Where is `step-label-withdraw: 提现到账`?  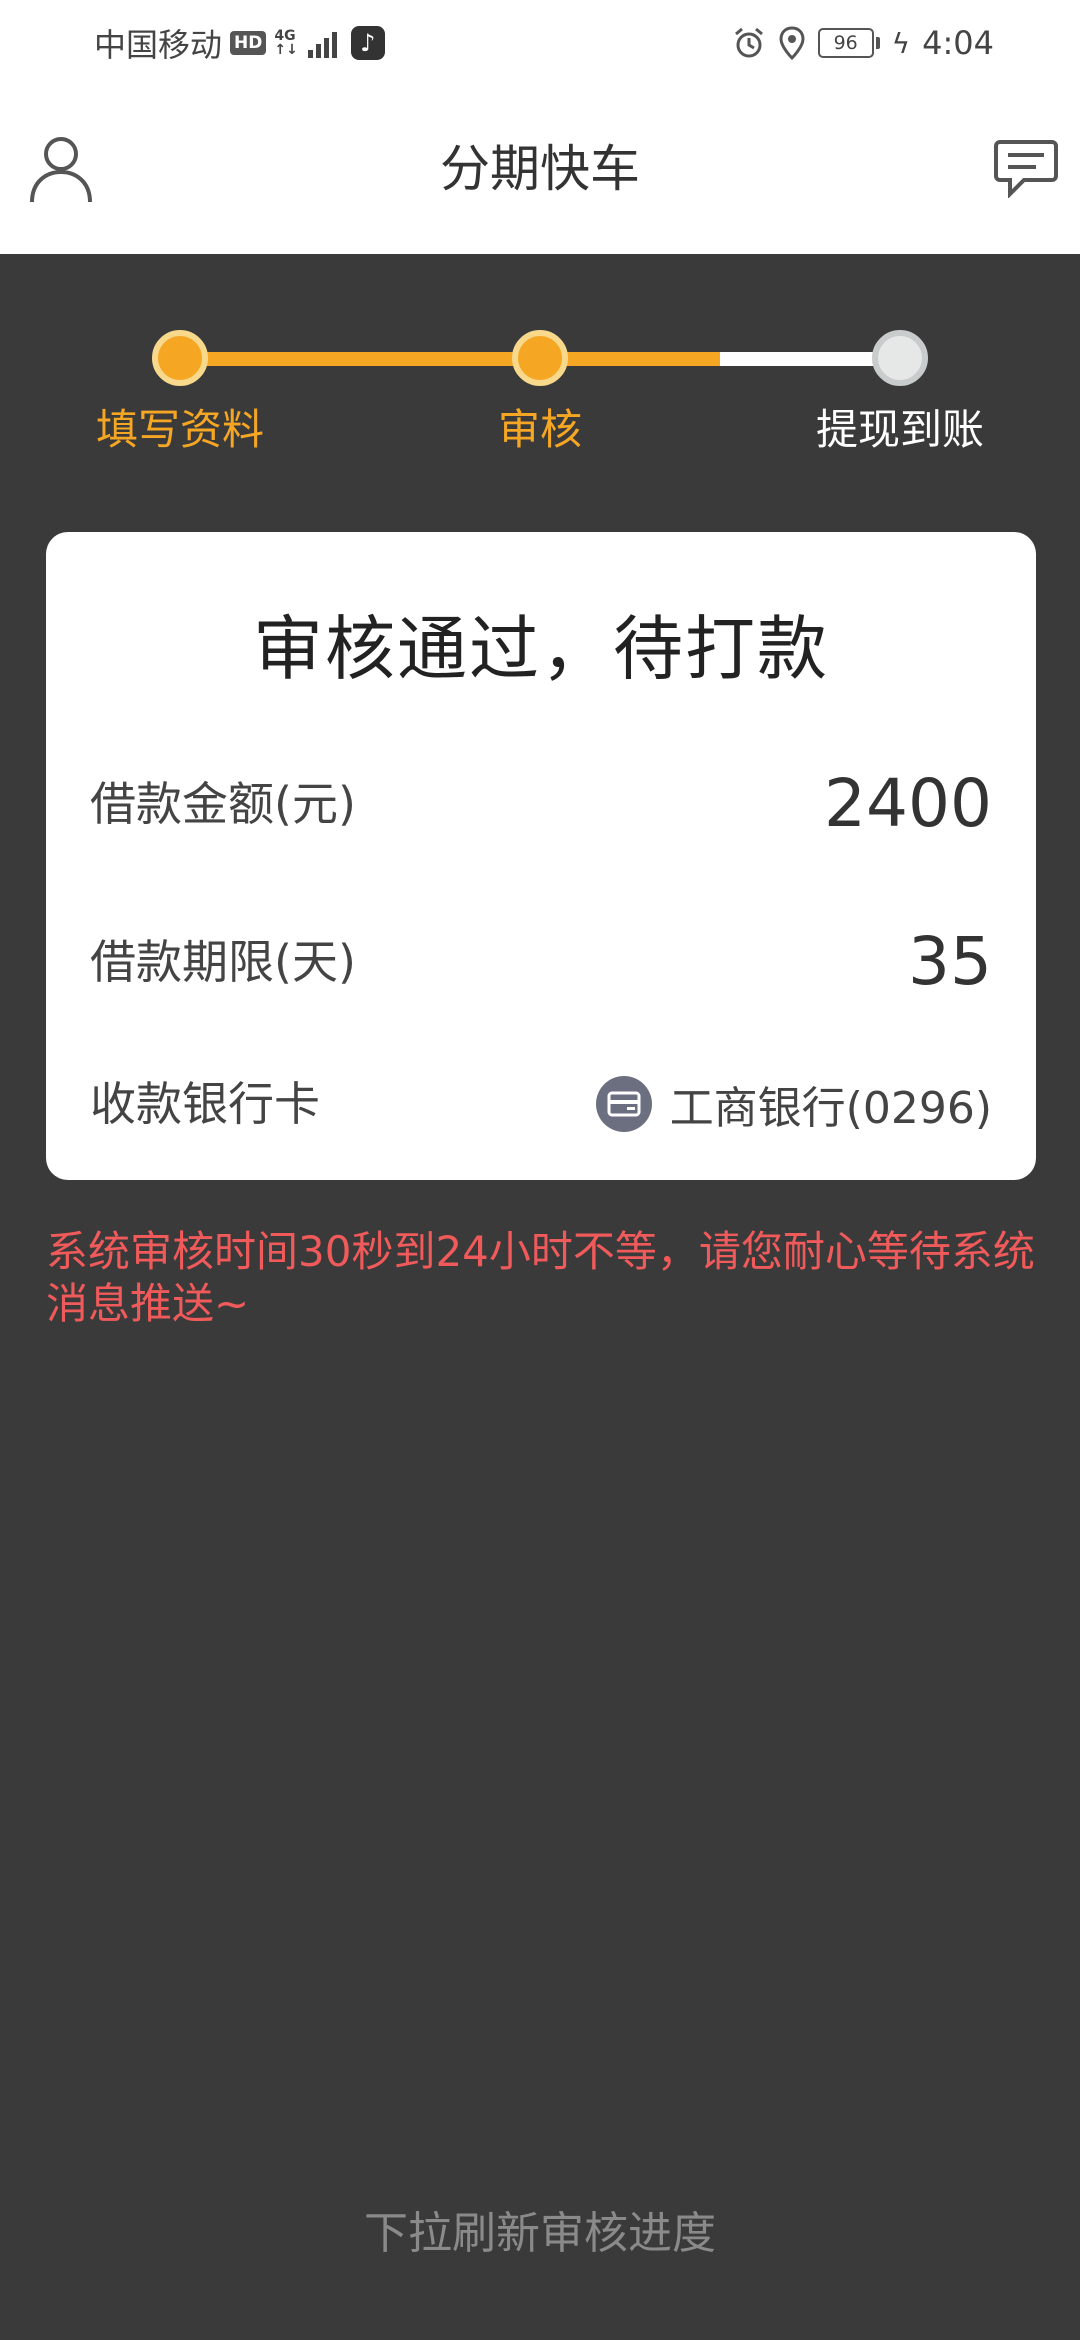
step-label-withdraw: 提现到账 is located at coordinates (899, 429).